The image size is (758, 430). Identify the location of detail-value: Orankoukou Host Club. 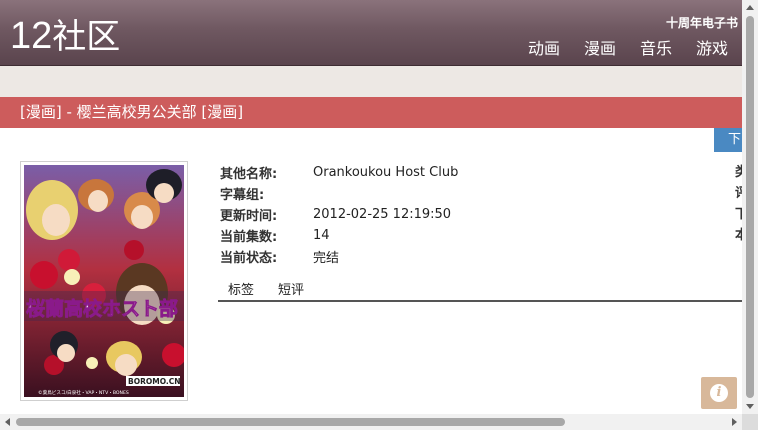
(386, 172).